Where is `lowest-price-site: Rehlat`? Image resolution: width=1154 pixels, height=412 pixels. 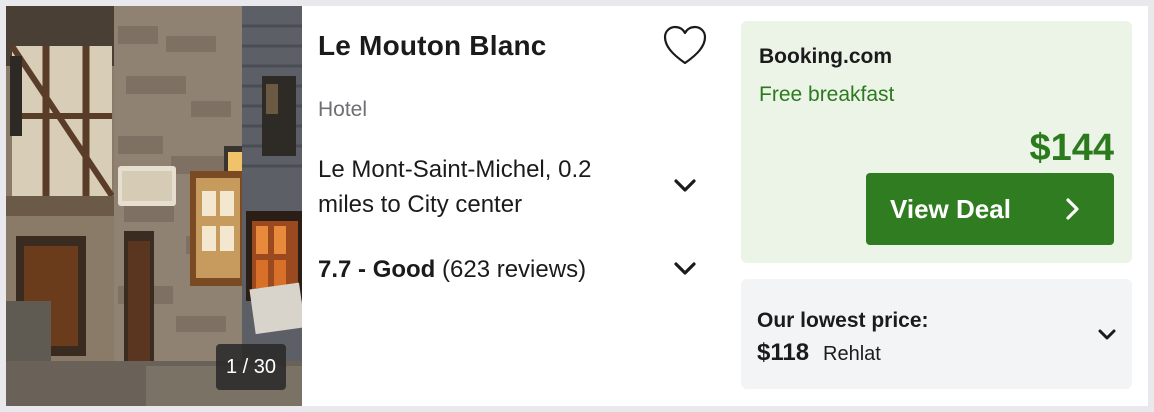
lowest-price-site: Rehlat is located at coordinates (852, 354).